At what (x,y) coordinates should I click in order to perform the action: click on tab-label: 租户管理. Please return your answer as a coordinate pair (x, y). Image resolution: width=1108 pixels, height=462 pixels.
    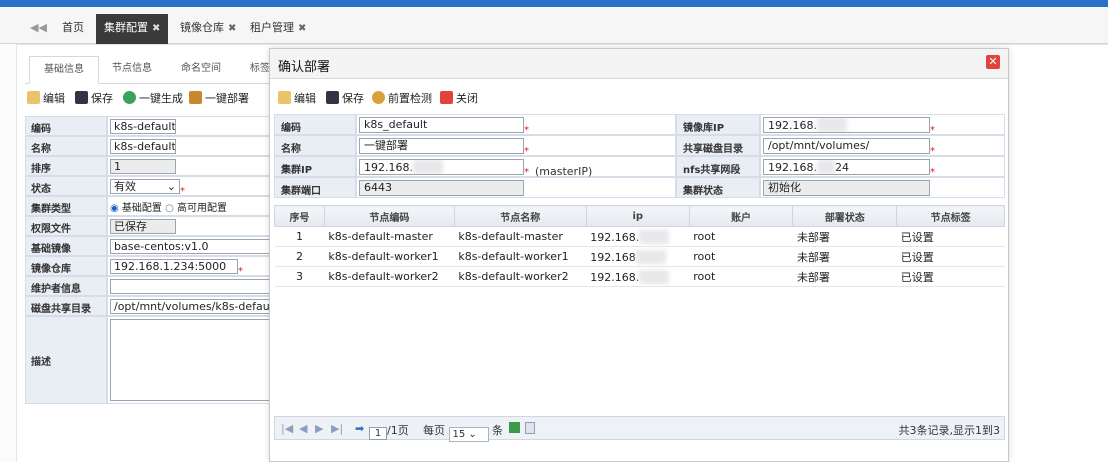
    Looking at the image, I should click on (272, 27).